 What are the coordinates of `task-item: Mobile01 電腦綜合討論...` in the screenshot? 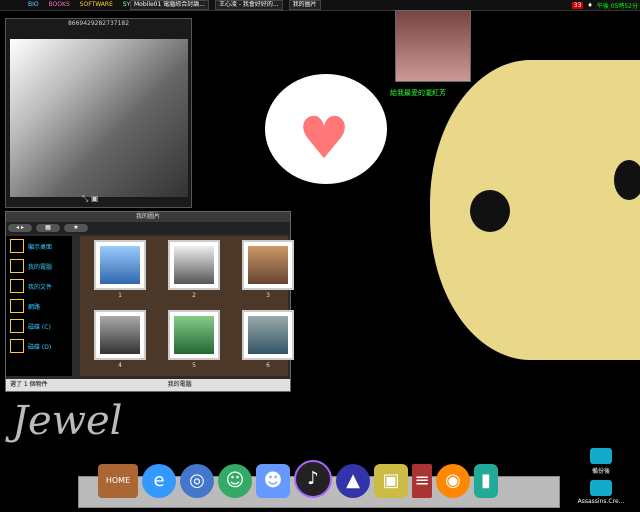 It's located at (169, 5).